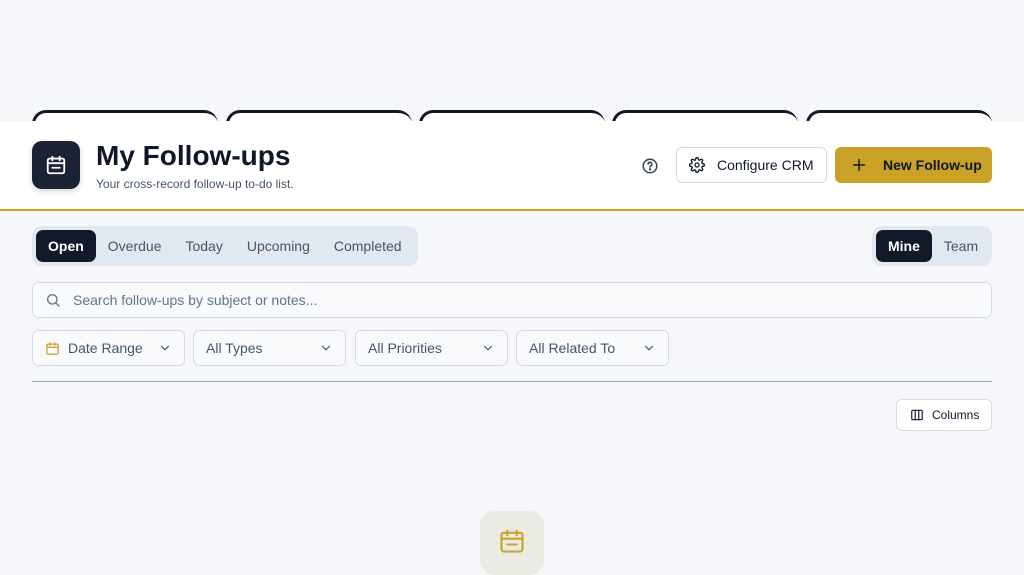  What do you see at coordinates (904, 246) in the screenshot?
I see `tab-mine: Mine` at bounding box center [904, 246].